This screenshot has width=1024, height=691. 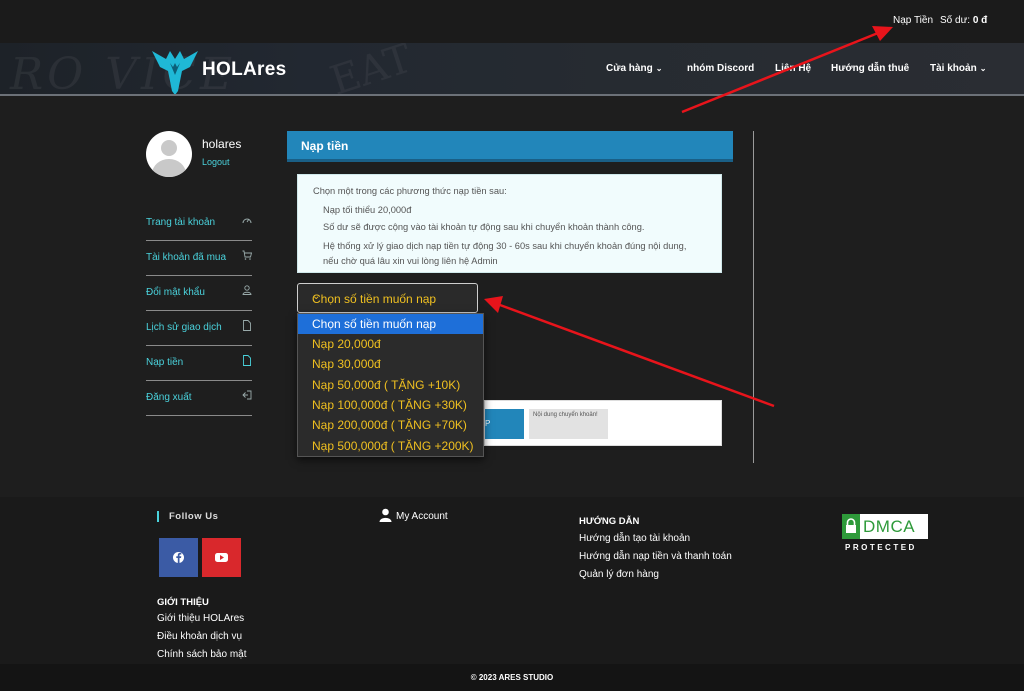 I want to click on facebook-button, so click(x=178, y=557).